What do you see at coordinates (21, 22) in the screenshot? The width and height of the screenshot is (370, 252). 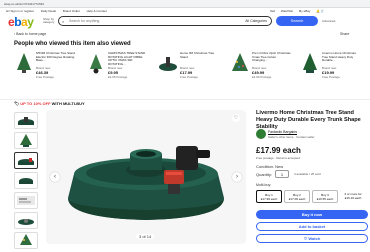 I see `ebay-logo: ebay` at bounding box center [21, 22].